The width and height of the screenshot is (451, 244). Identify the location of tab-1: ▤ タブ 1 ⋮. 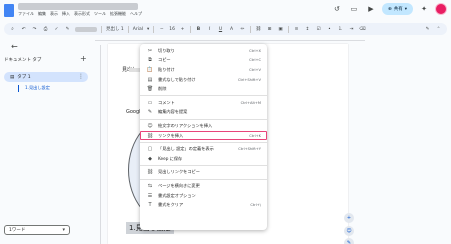
(46, 77).